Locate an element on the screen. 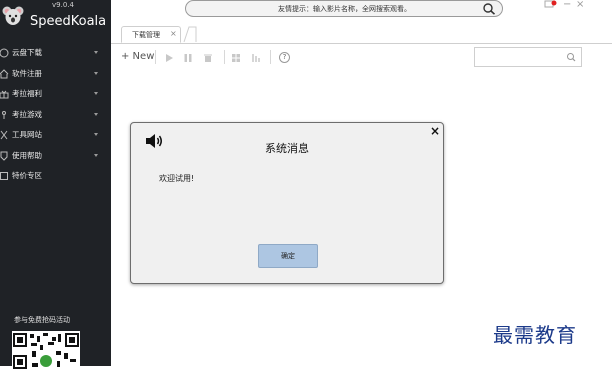  dialog-message: 欢迎试用! is located at coordinates (177, 178).